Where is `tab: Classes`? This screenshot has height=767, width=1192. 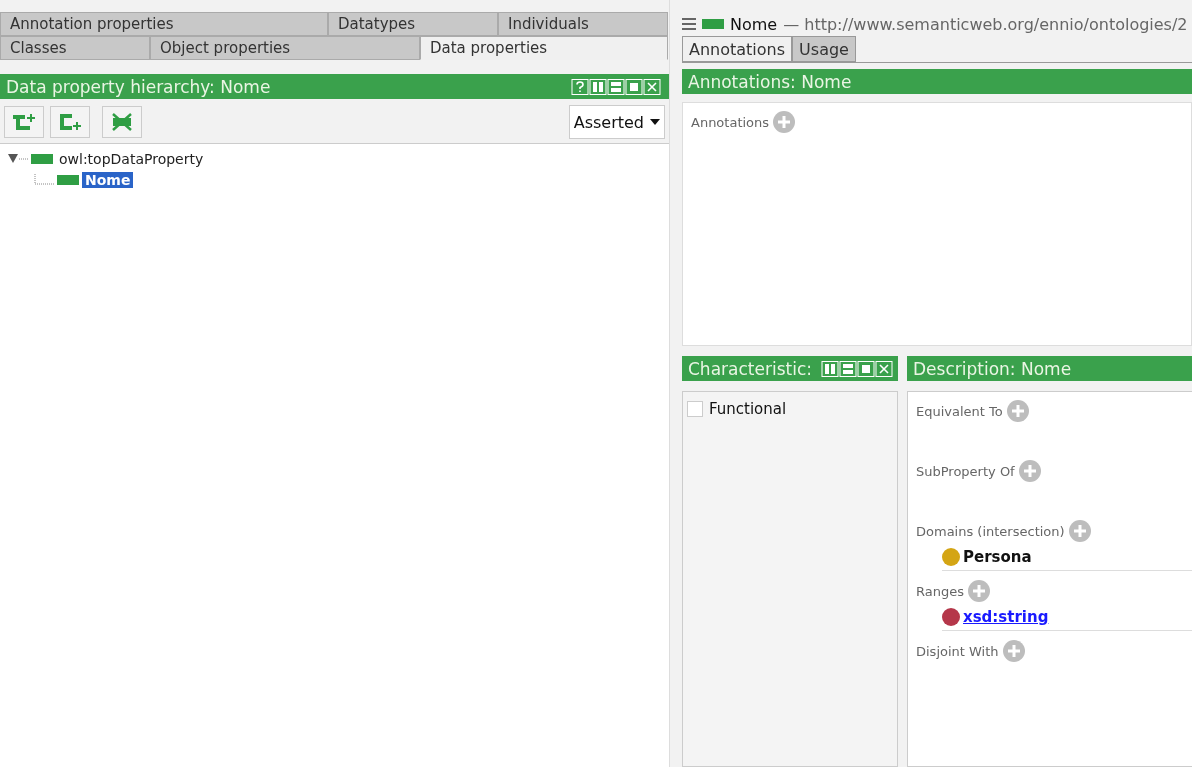 tab: Classes is located at coordinates (75, 48).